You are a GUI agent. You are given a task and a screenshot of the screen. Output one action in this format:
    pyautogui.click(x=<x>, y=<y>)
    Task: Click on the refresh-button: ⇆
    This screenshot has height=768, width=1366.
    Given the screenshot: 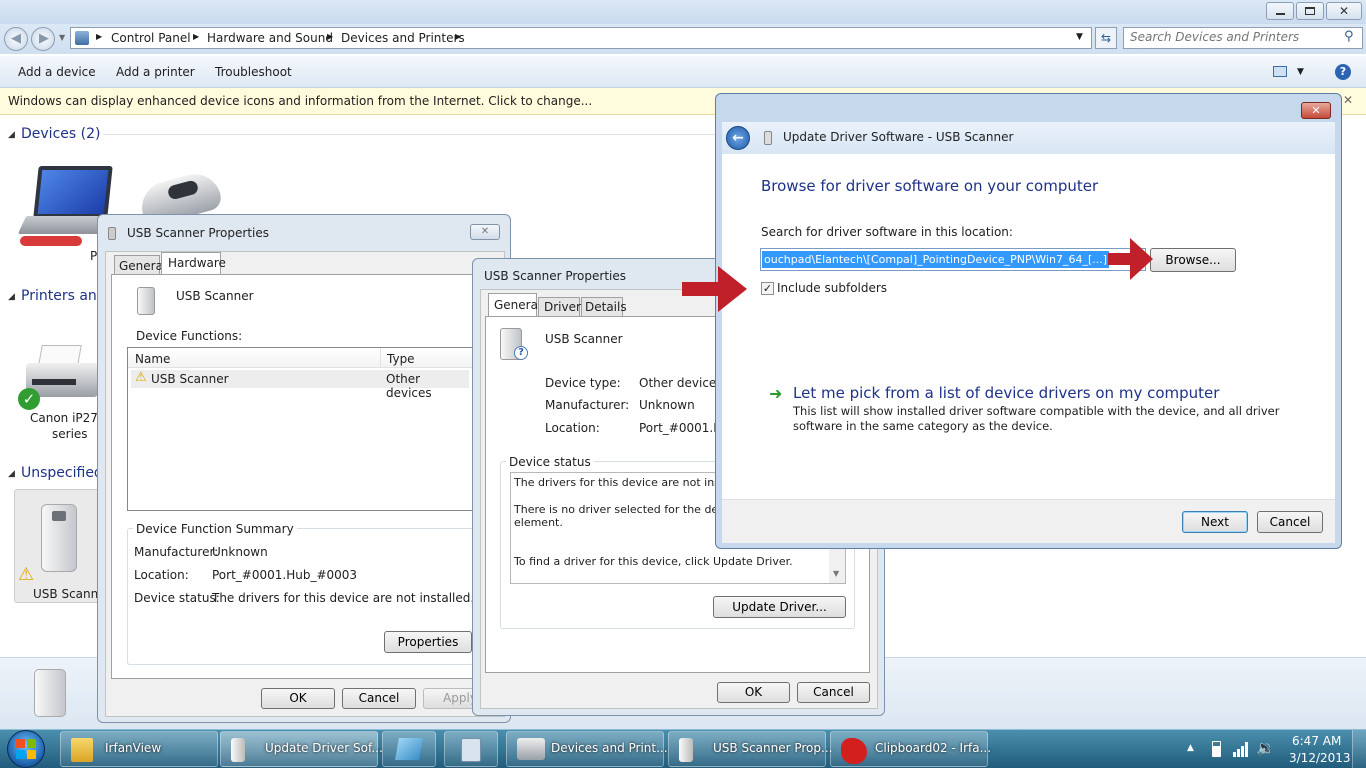 What is the action you would take?
    pyautogui.click(x=1106, y=38)
    